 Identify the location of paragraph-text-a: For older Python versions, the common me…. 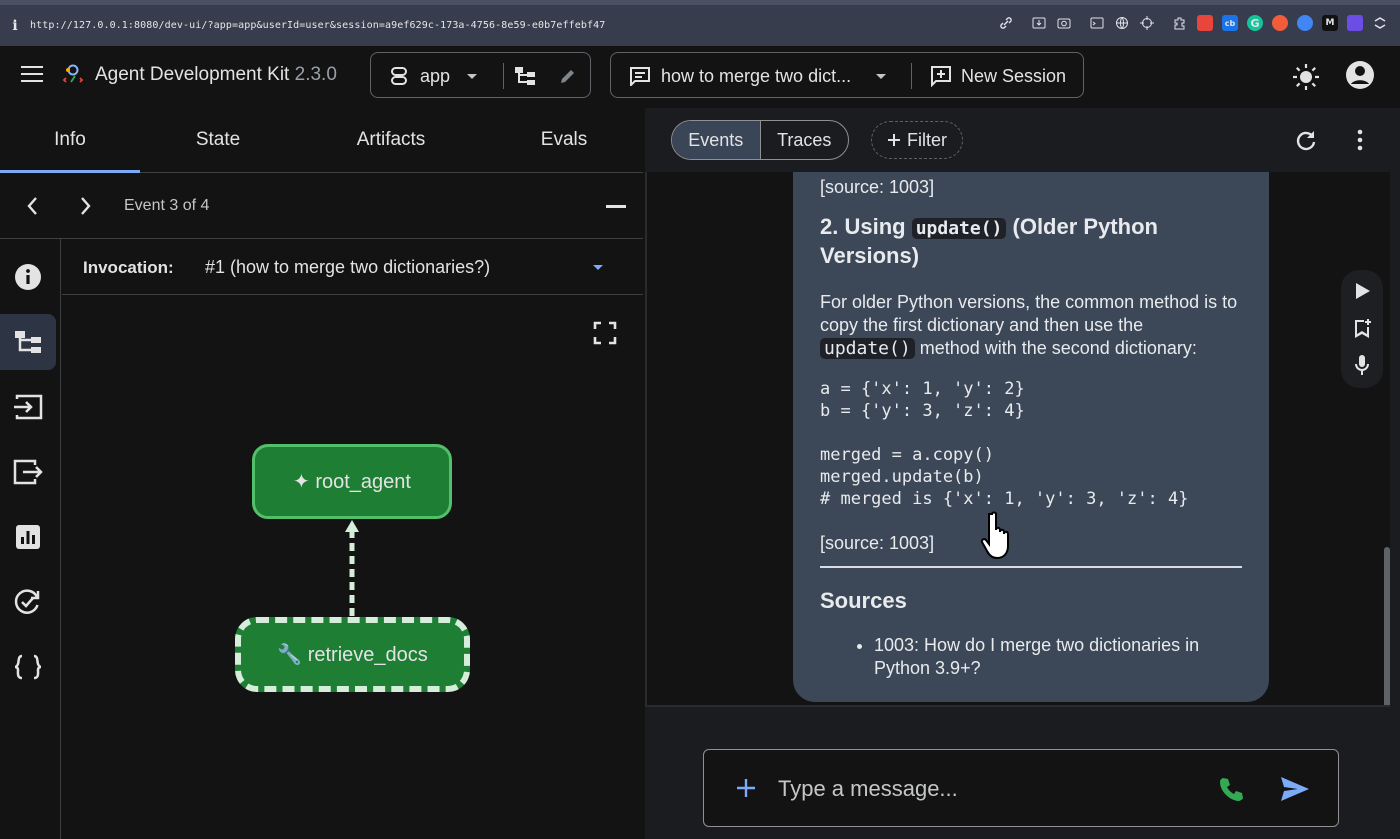
(1029, 313).